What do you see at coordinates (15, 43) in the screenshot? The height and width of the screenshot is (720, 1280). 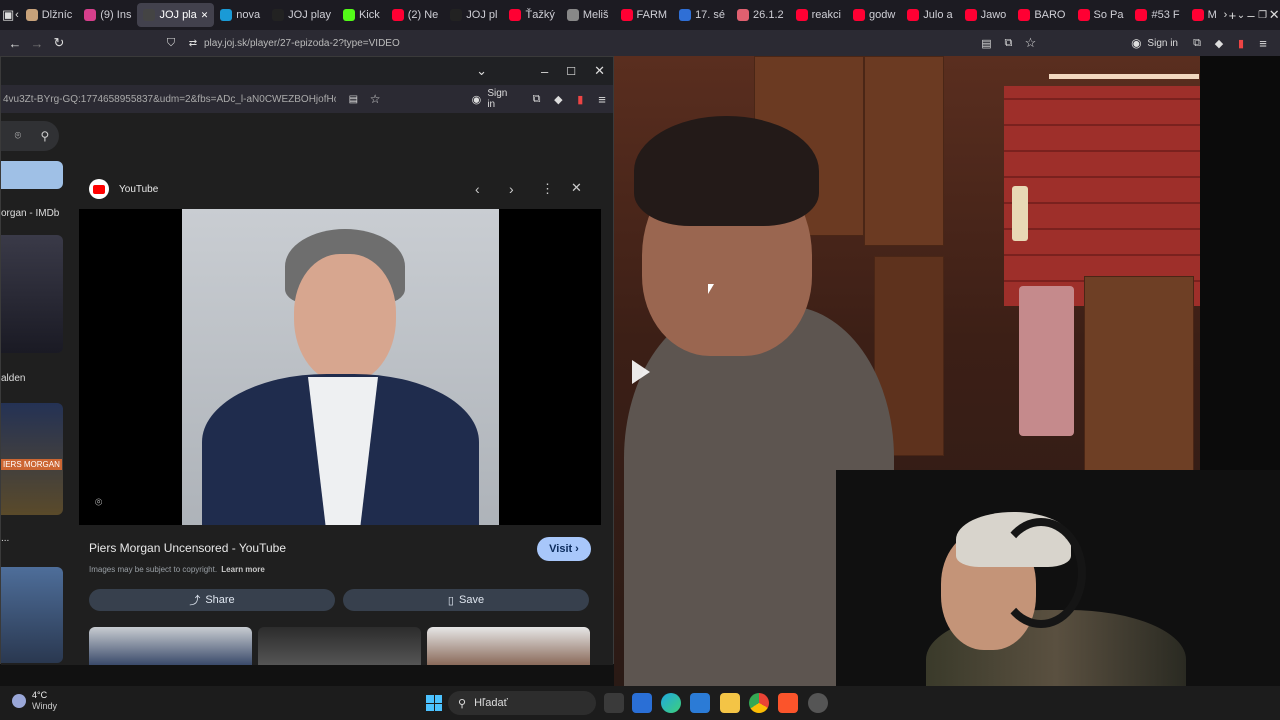 I see `back-icon: ←` at bounding box center [15, 43].